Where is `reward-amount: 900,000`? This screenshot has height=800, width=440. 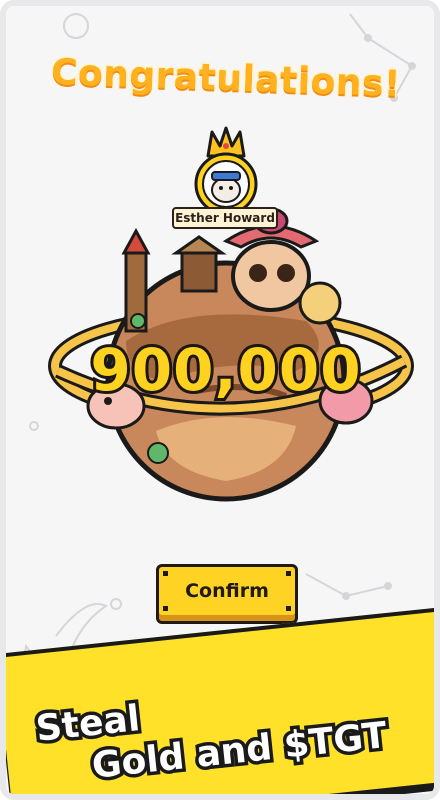 reward-amount: 900,000 is located at coordinates (225, 370).